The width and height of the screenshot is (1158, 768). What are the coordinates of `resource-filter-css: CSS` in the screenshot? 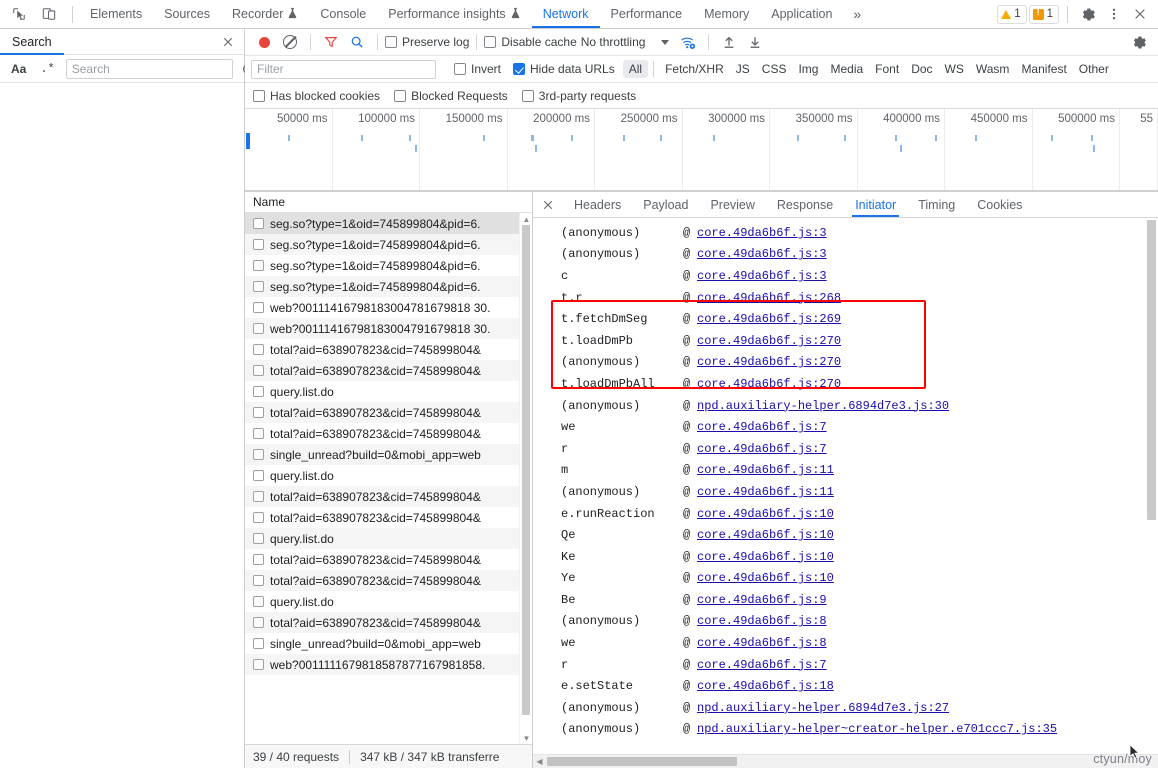 It's located at (774, 69).